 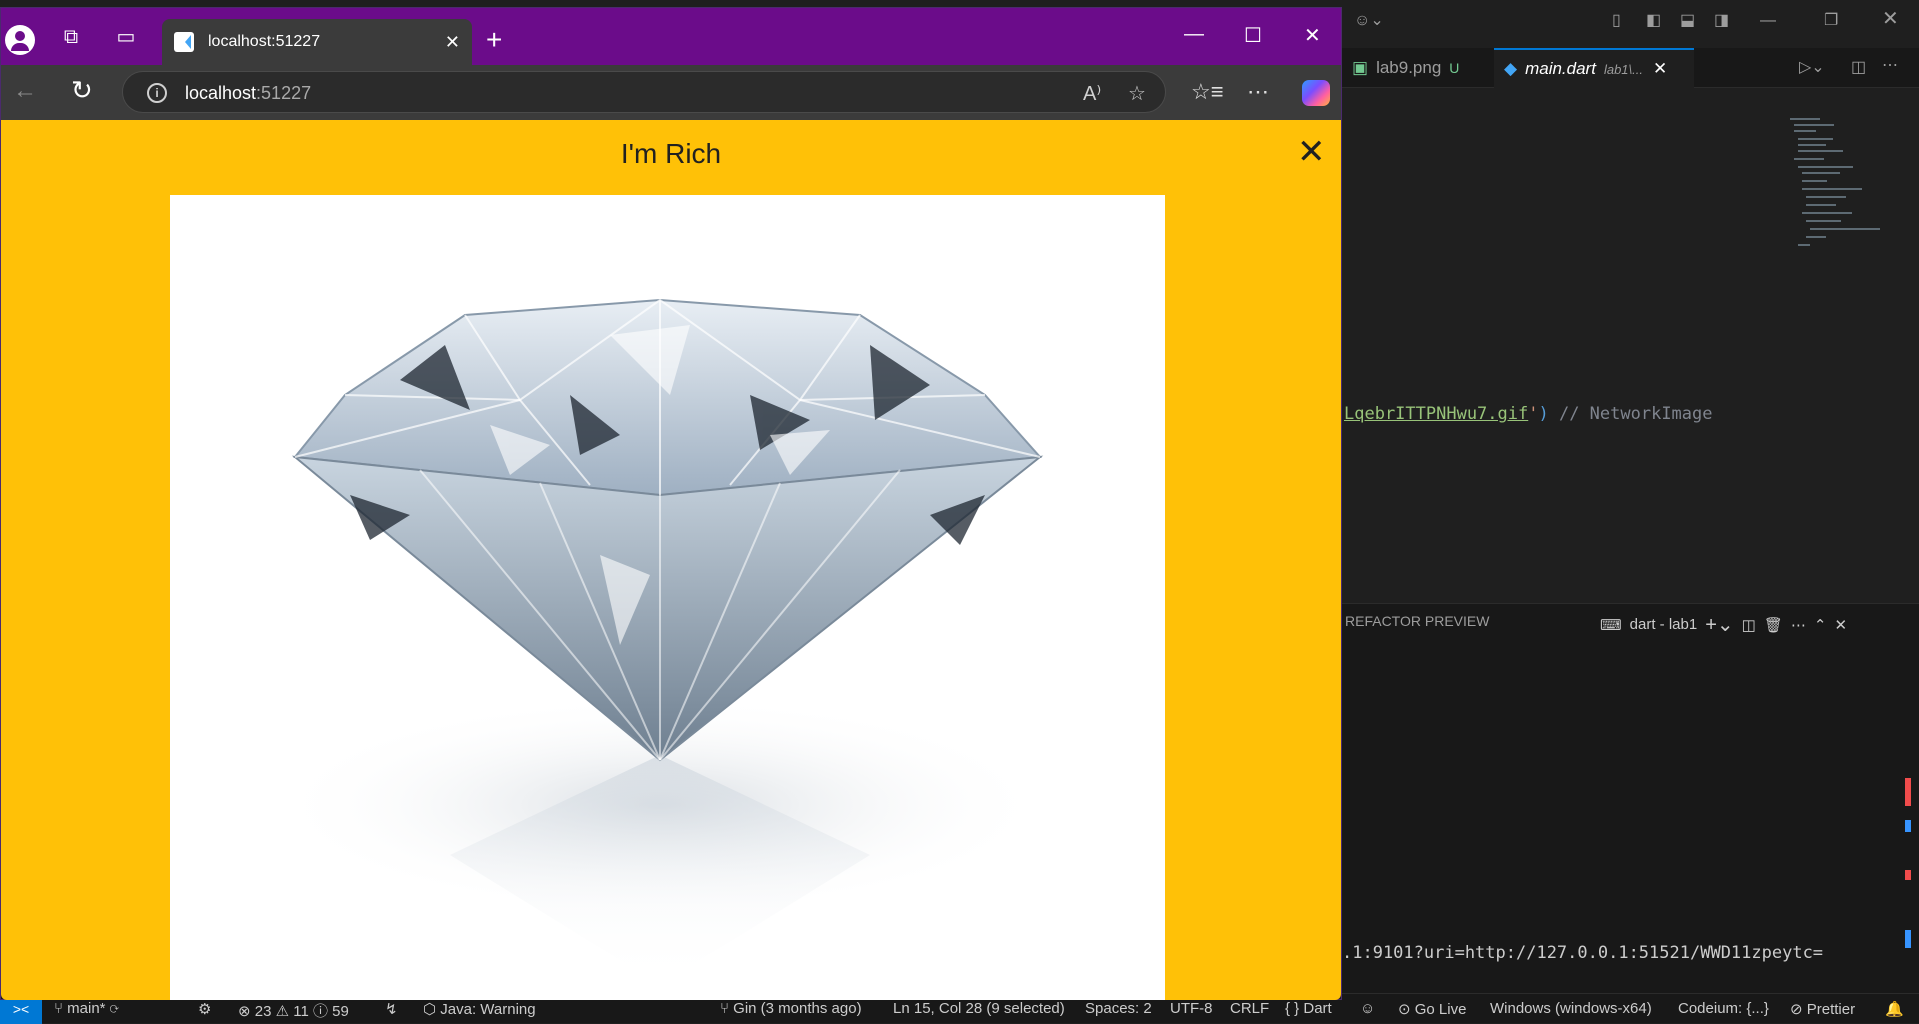 I want to click on terminal-selector: ⌨ dart - lab1 +⌄ ◫ 🗑 ⋯ ⌃ ✕, so click(x=1723, y=624).